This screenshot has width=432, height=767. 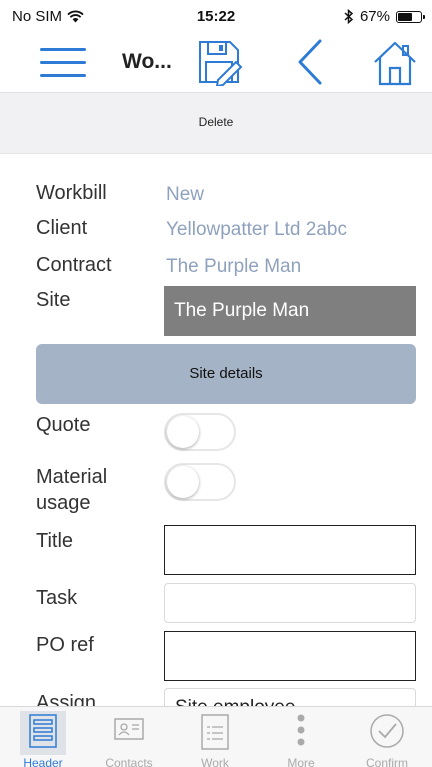 What do you see at coordinates (290, 656) in the screenshot?
I see `po-ref-input` at bounding box center [290, 656].